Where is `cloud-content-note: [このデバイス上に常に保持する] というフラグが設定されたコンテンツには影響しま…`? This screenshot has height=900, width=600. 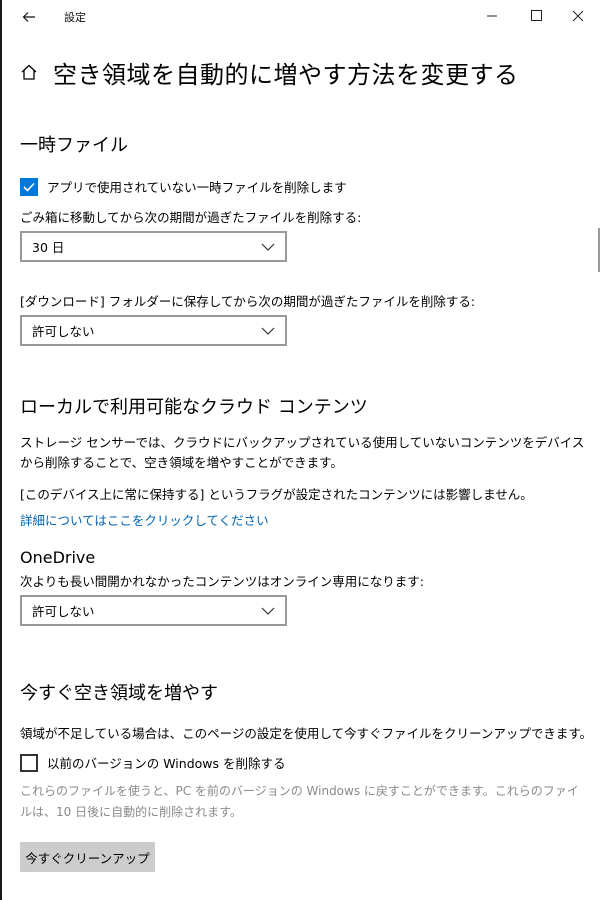 cloud-content-note: [このデバイス上に常に保持する] というフラグが設定されたコンテンツには影響しま… is located at coordinates (276, 494).